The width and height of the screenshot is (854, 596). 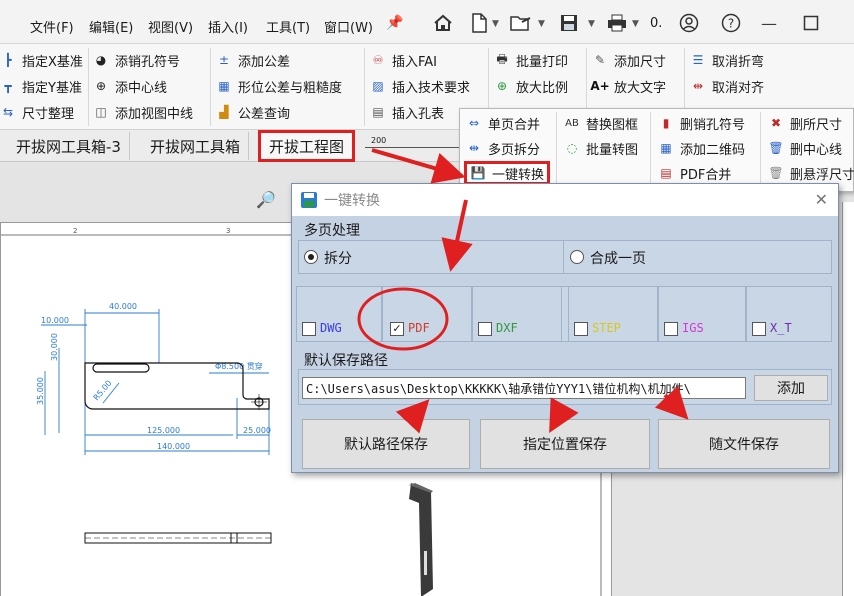 I want to click on ribbon-insert-hole-table: ▤ 插入孔表, so click(x=407, y=112).